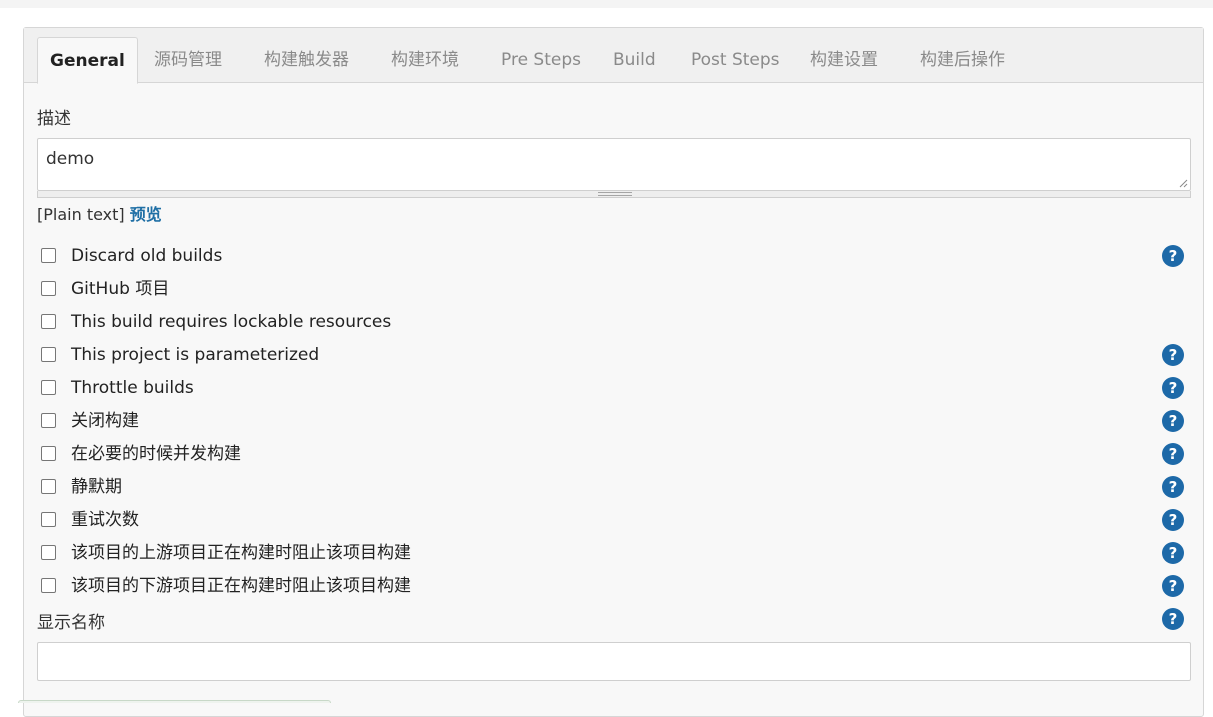  What do you see at coordinates (735, 60) in the screenshot?
I see `tab-post-steps: Post Steps` at bounding box center [735, 60].